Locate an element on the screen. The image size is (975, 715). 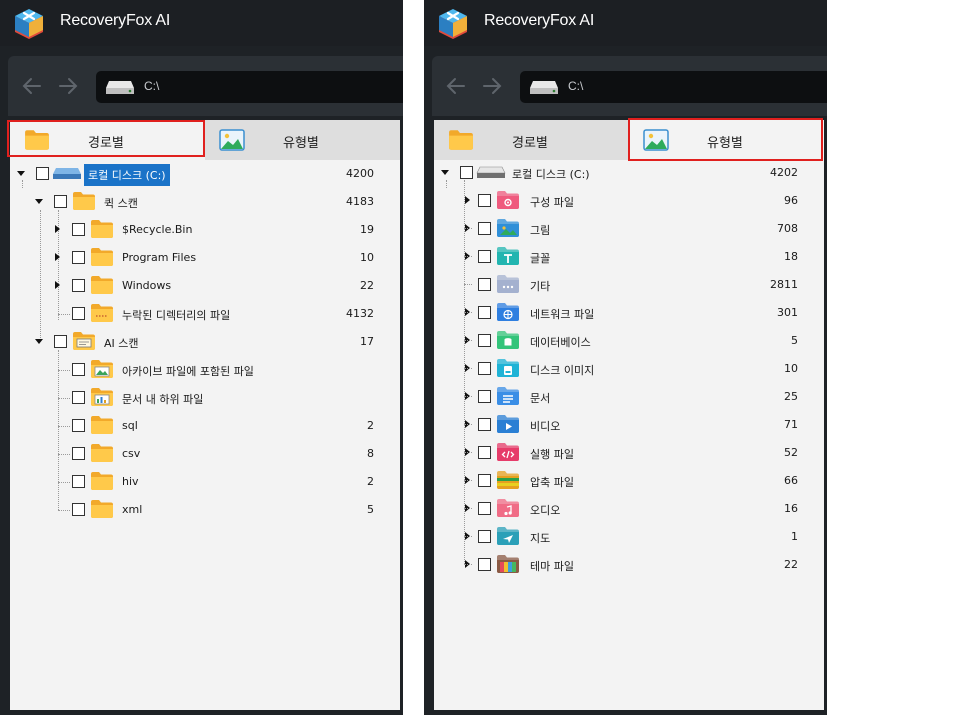
tree-label: 그림 is located at coordinates (540, 230).